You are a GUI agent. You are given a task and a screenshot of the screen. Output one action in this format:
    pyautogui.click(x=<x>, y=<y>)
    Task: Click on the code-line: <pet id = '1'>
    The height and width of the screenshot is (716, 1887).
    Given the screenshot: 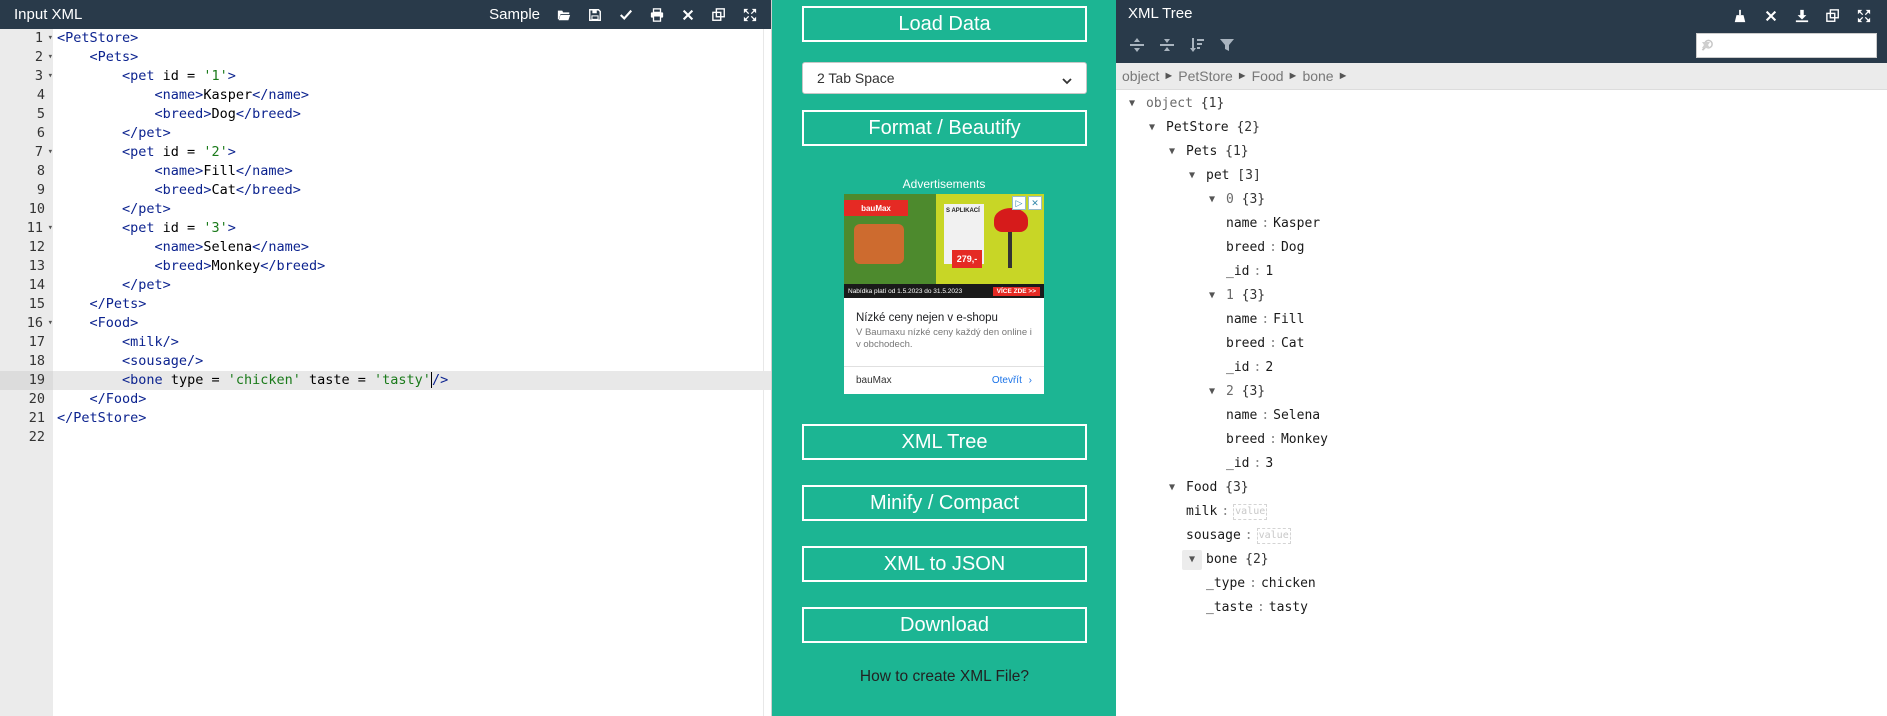 What is the action you would take?
    pyautogui.click(x=412, y=76)
    